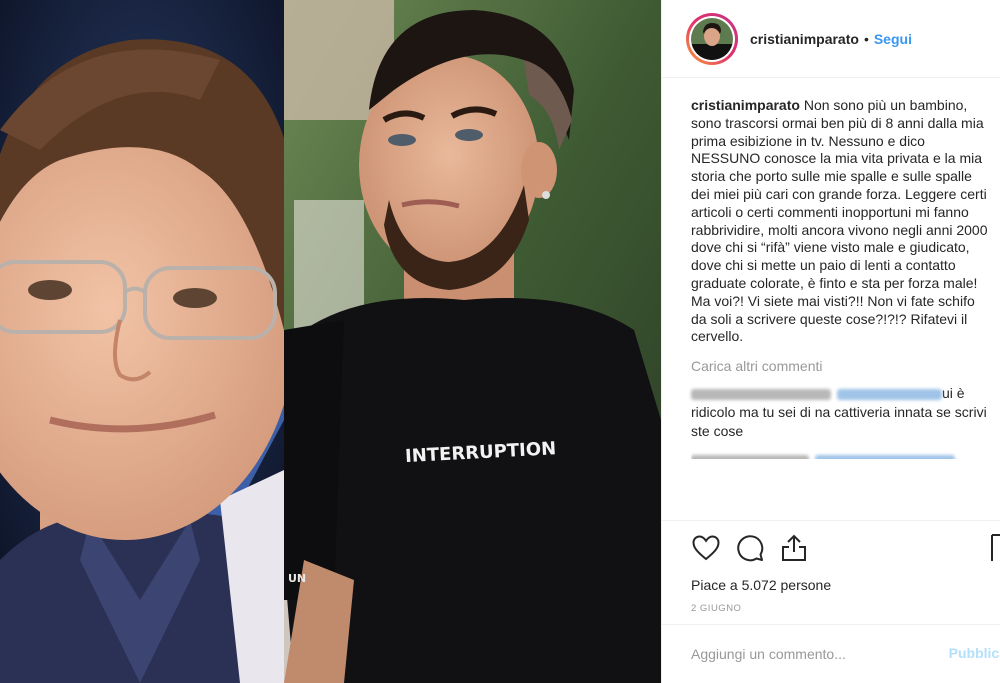 The height and width of the screenshot is (683, 1000). Describe the element at coordinates (974, 653) in the screenshot. I see `post-comment-button: Pubblica` at that location.